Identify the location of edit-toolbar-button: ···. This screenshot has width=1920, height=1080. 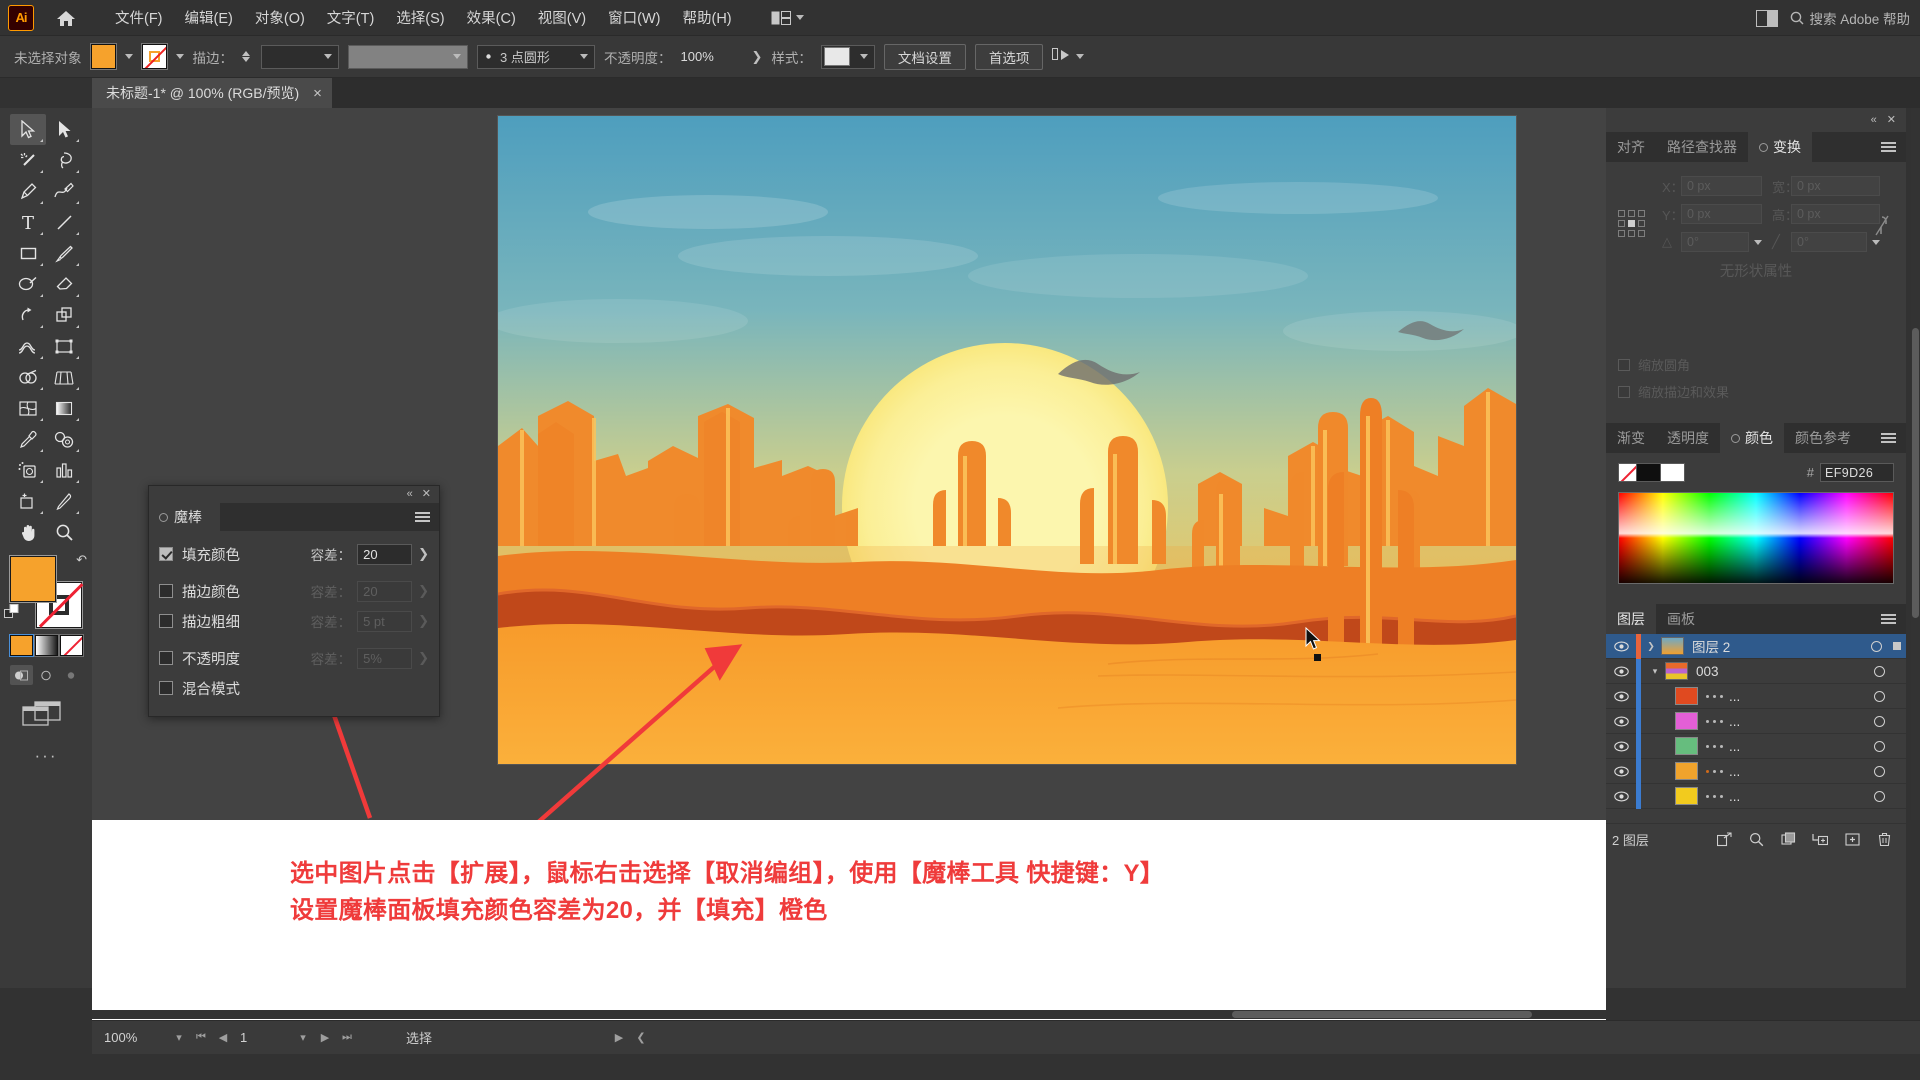
(46, 756).